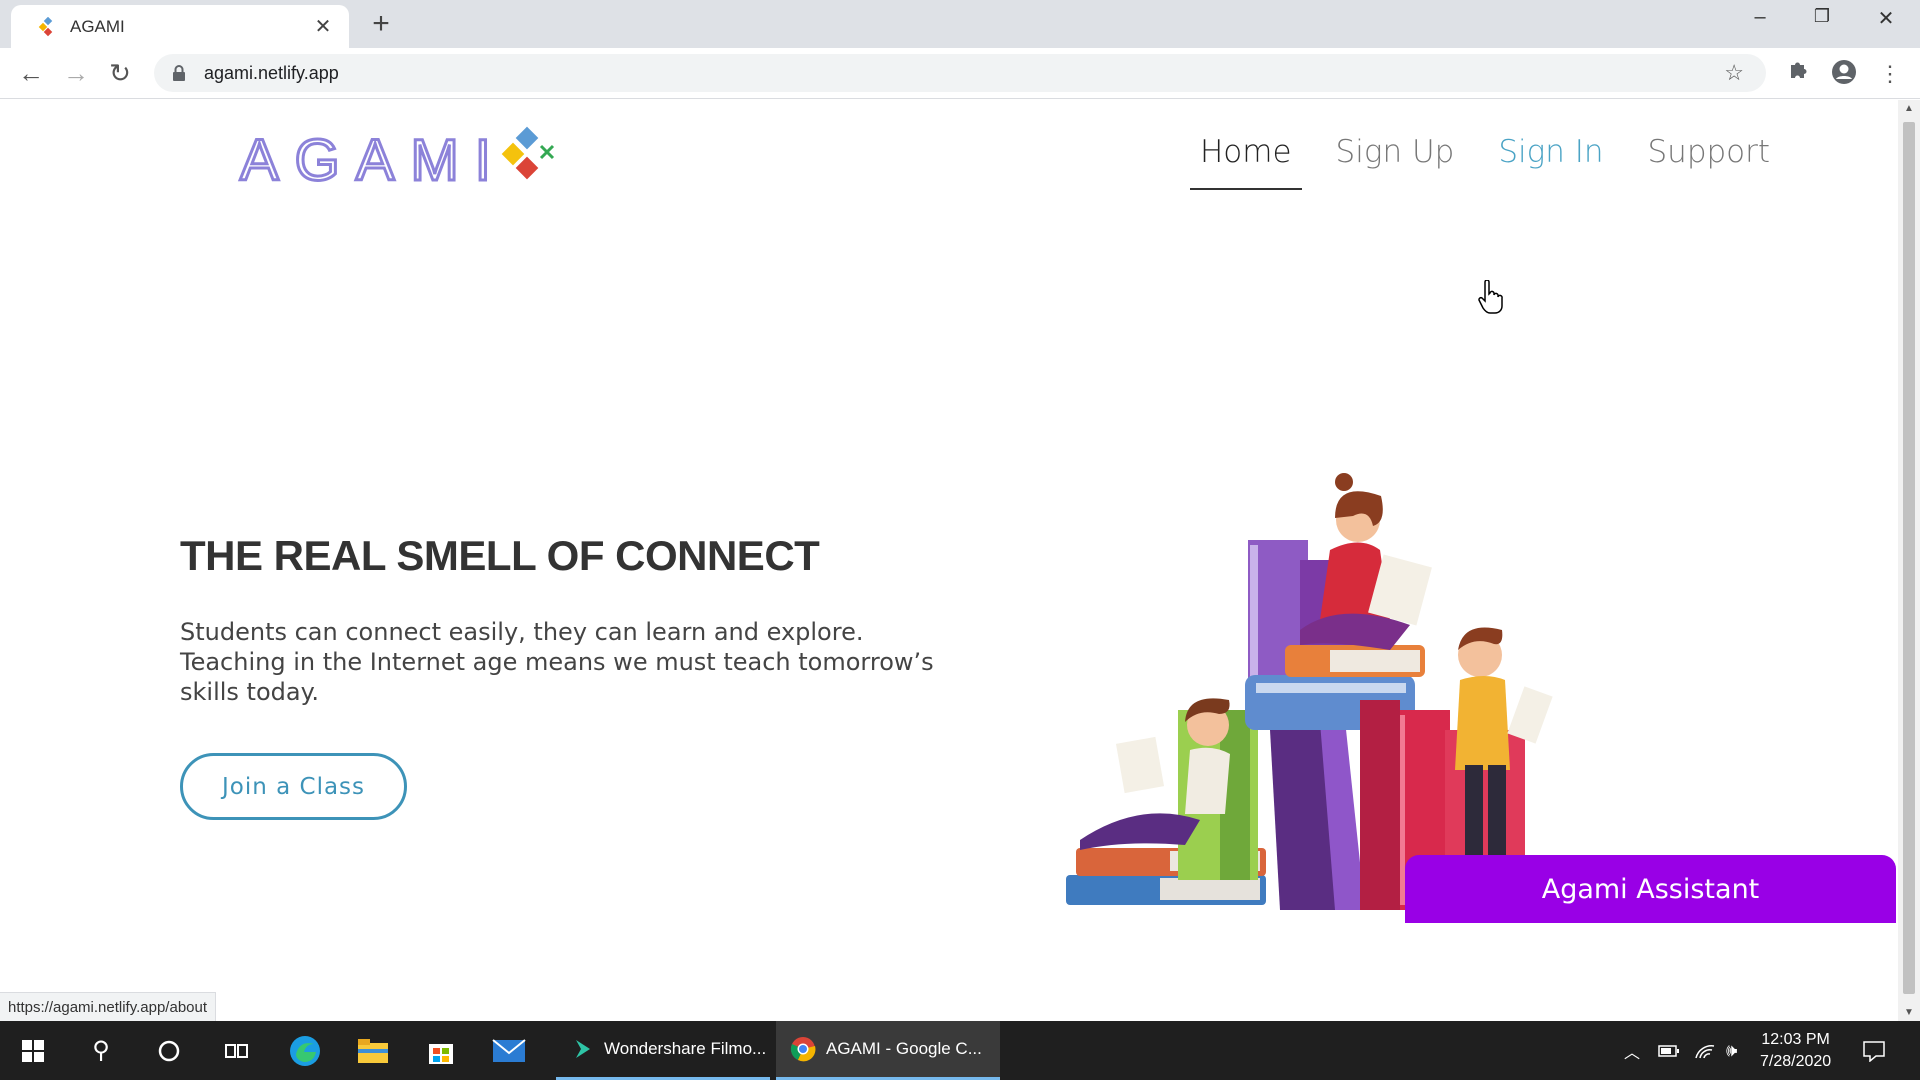  What do you see at coordinates (1709, 157) in the screenshot?
I see `nav-support: Support` at bounding box center [1709, 157].